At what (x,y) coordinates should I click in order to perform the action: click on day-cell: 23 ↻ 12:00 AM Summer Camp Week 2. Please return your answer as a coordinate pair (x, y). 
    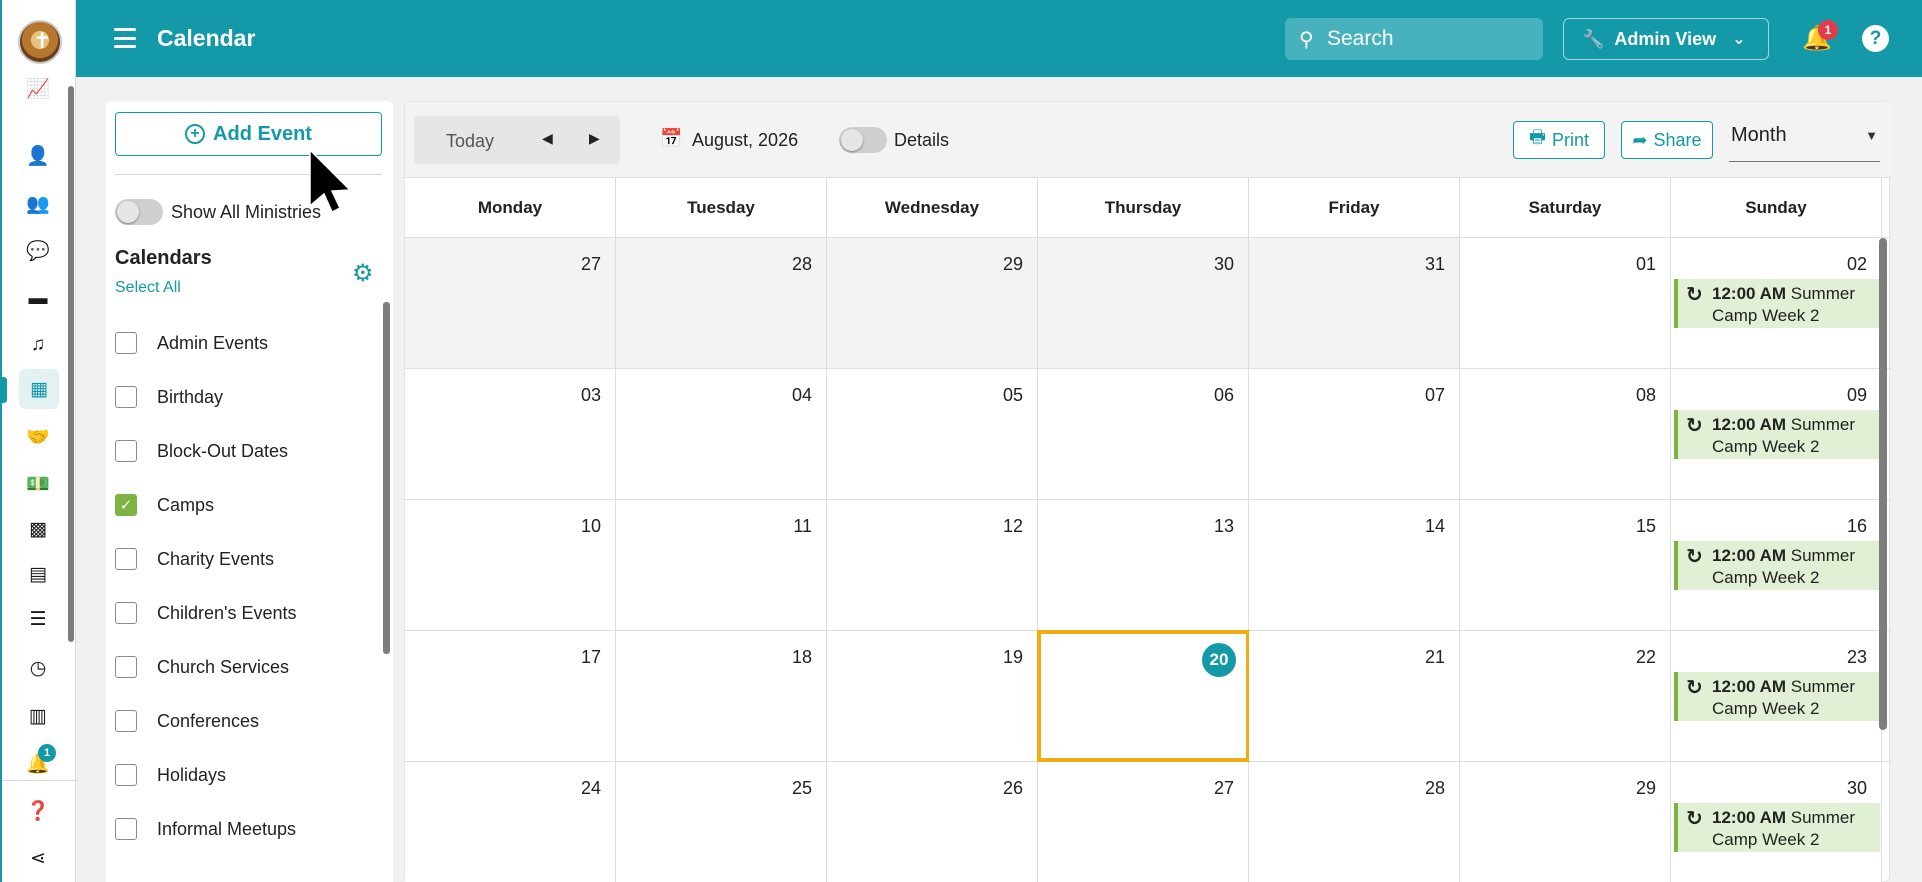
    Looking at the image, I should click on (1776, 696).